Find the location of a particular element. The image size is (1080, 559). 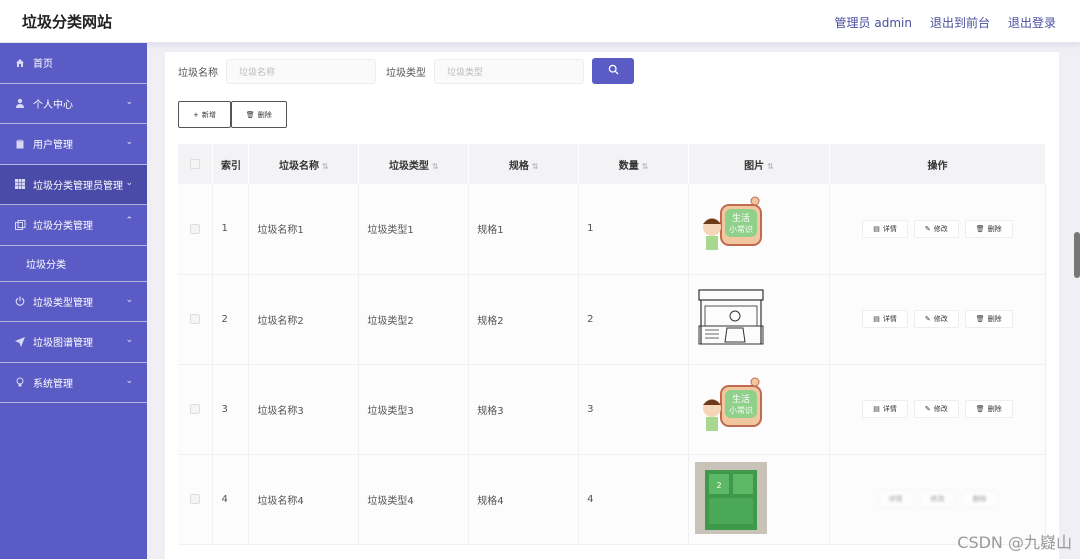

page-scrollbar is located at coordinates (1077, 255).